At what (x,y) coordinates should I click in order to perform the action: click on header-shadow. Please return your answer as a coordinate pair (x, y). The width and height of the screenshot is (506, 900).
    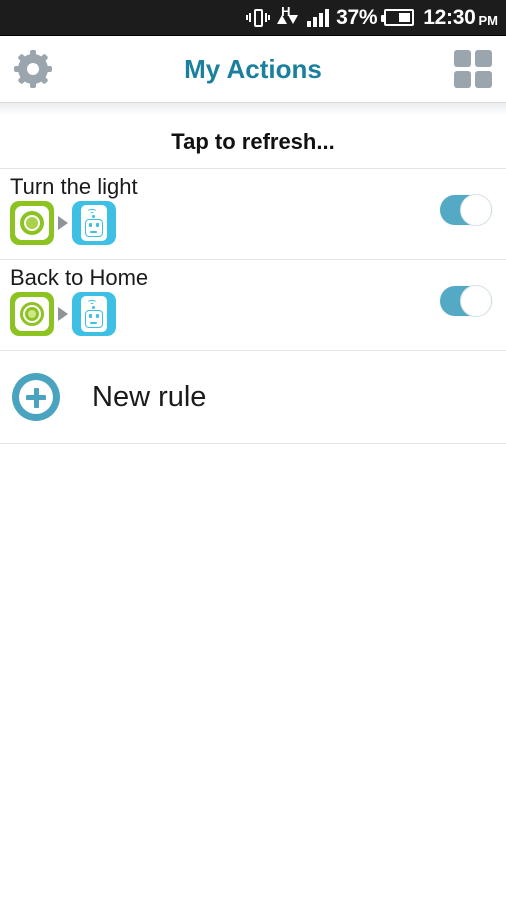
    Looking at the image, I should click on (253, 109).